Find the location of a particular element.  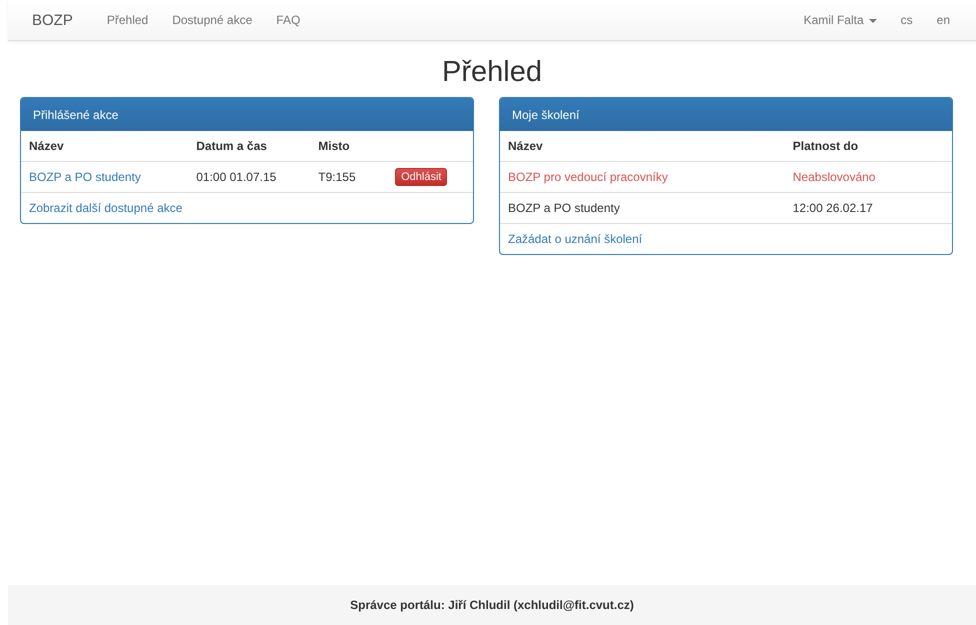

column-header: Datum a čas is located at coordinates (249, 146).